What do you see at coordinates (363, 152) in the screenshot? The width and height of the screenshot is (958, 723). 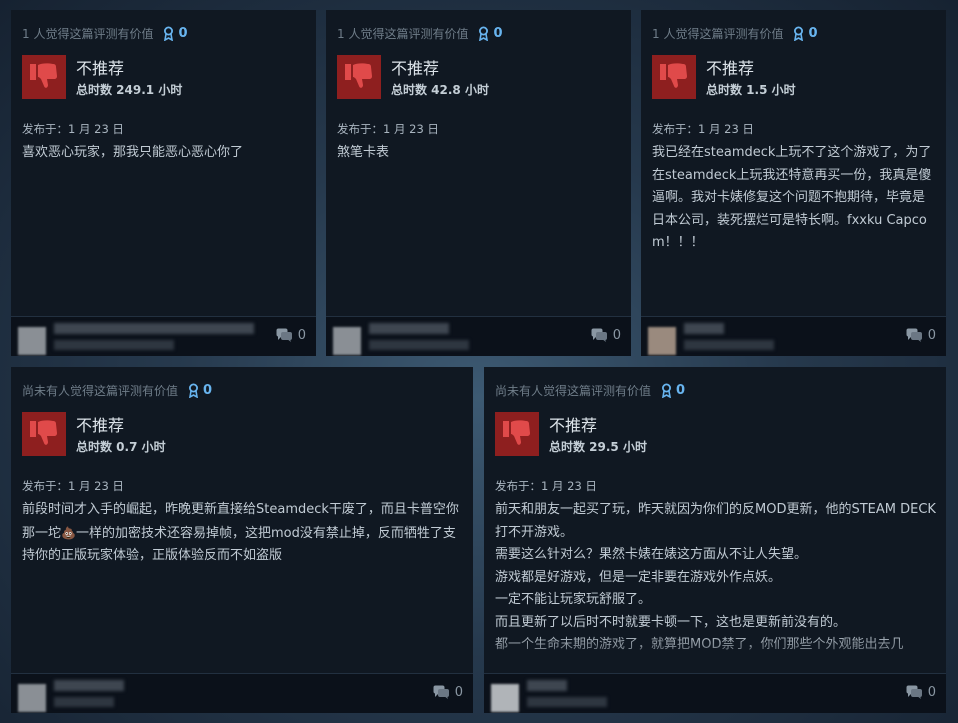 I see `review-text: 煞笔卡表` at bounding box center [363, 152].